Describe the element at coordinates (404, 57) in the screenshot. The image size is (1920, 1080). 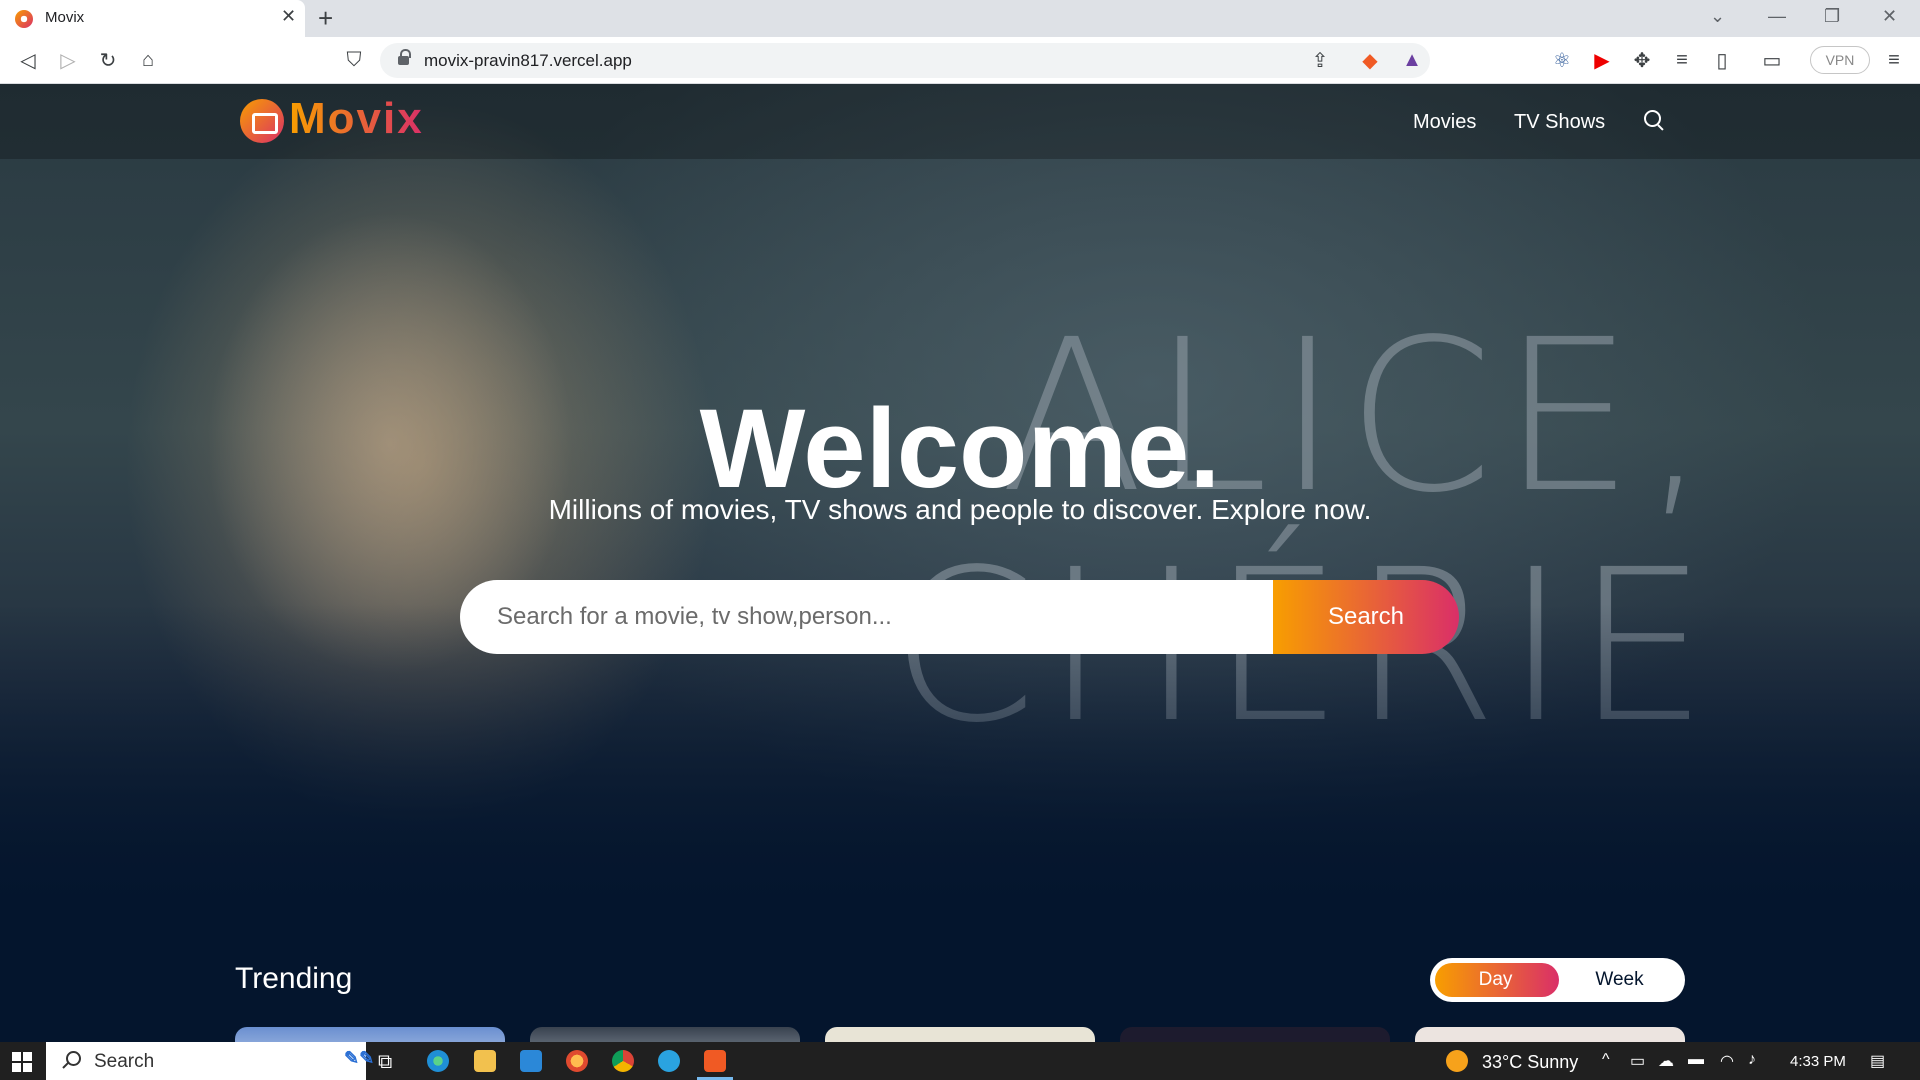
I see `lock-icon` at that location.